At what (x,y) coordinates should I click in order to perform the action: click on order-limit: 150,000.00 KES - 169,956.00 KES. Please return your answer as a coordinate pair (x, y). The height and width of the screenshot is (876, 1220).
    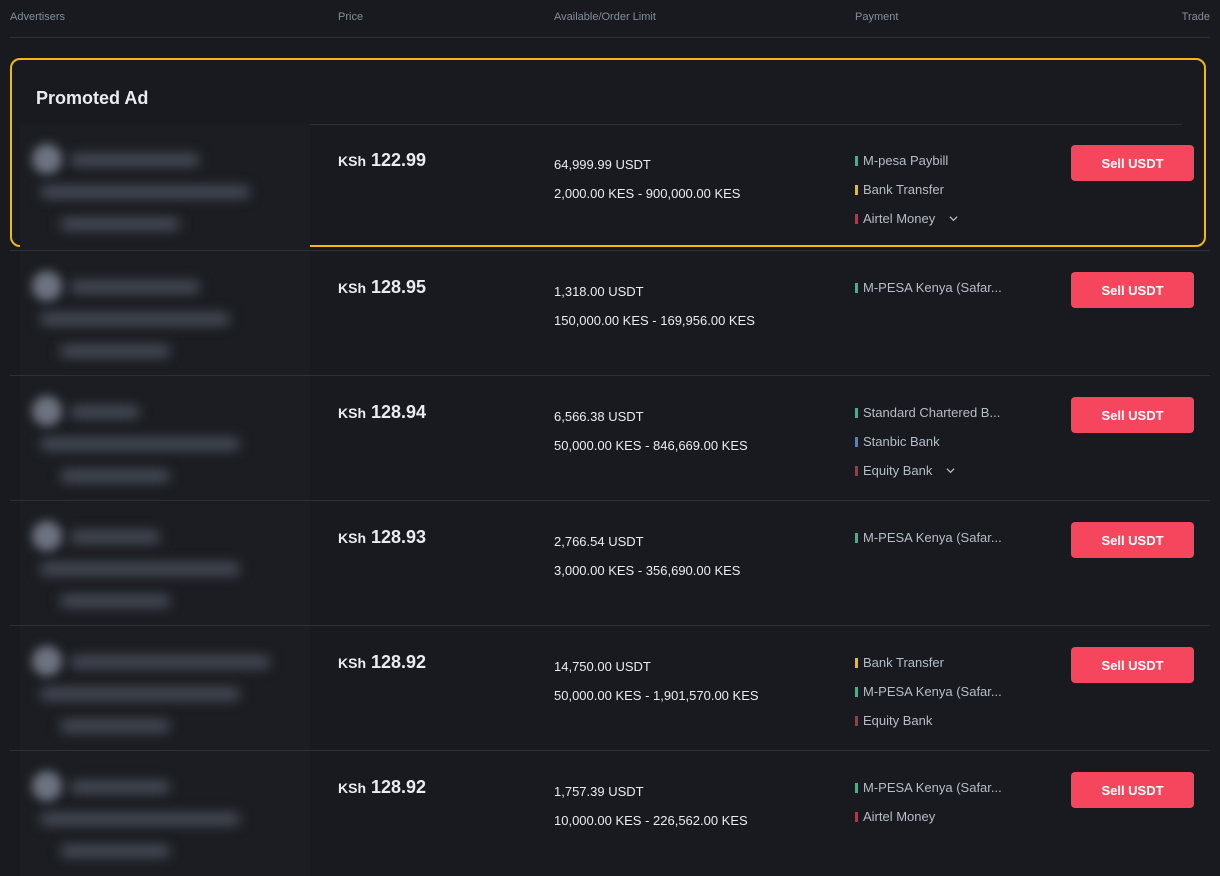
    Looking at the image, I should click on (654, 320).